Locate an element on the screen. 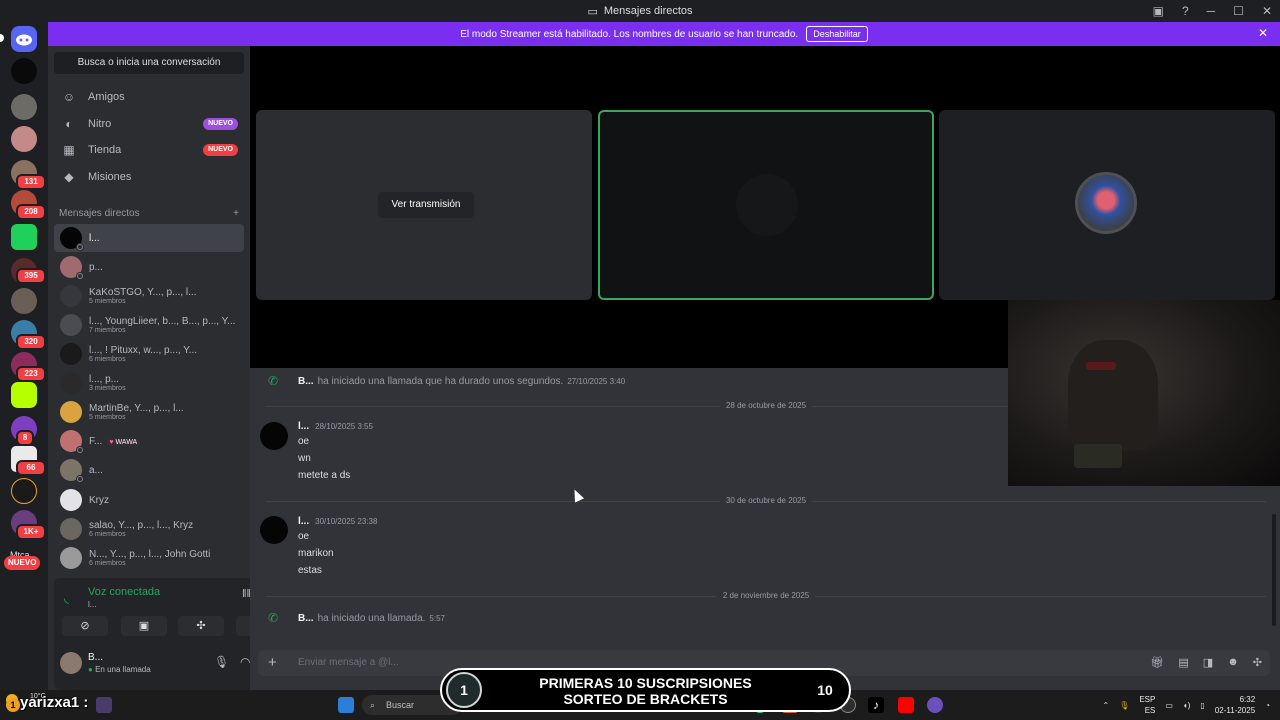 This screenshot has height=720, width=1280. unread-badge: 223 is located at coordinates (31, 374).